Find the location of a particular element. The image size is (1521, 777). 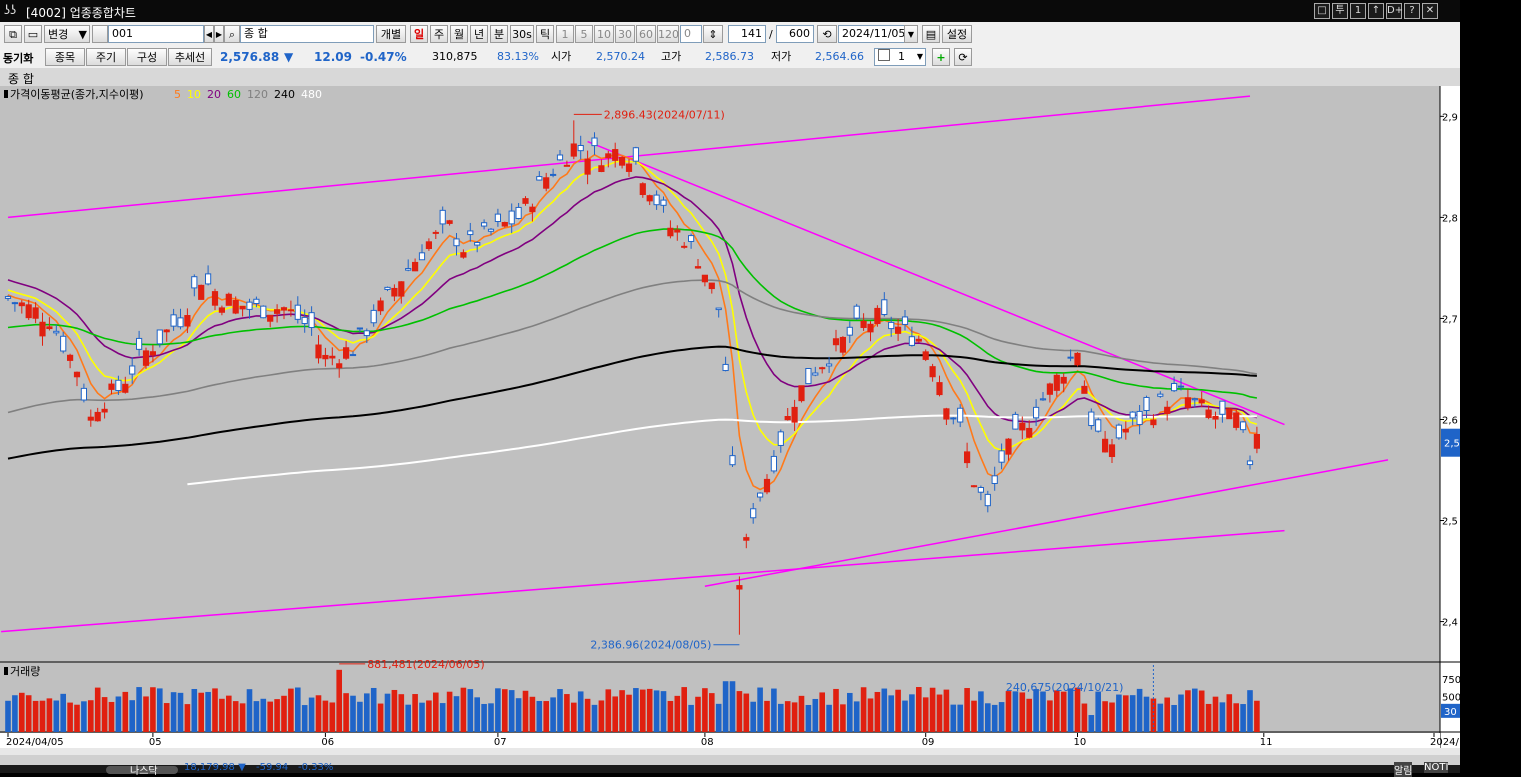

minute-option-0: 1 is located at coordinates (565, 34).